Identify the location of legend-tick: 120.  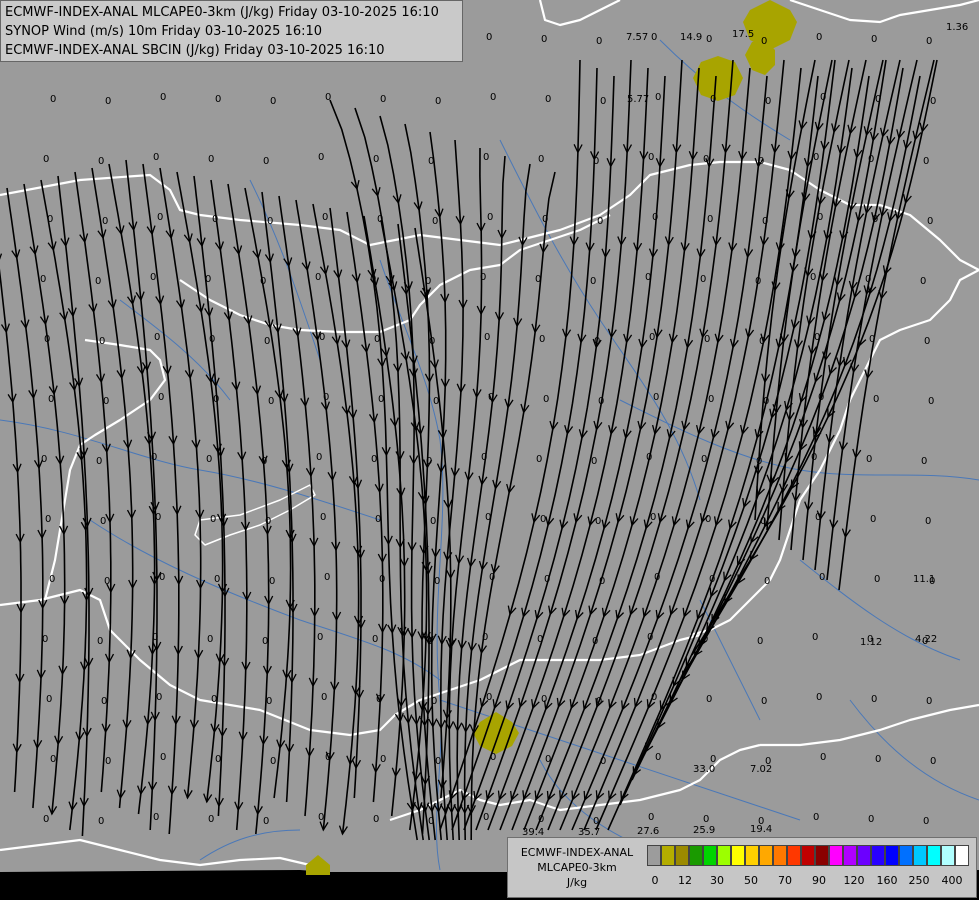
(854, 880).